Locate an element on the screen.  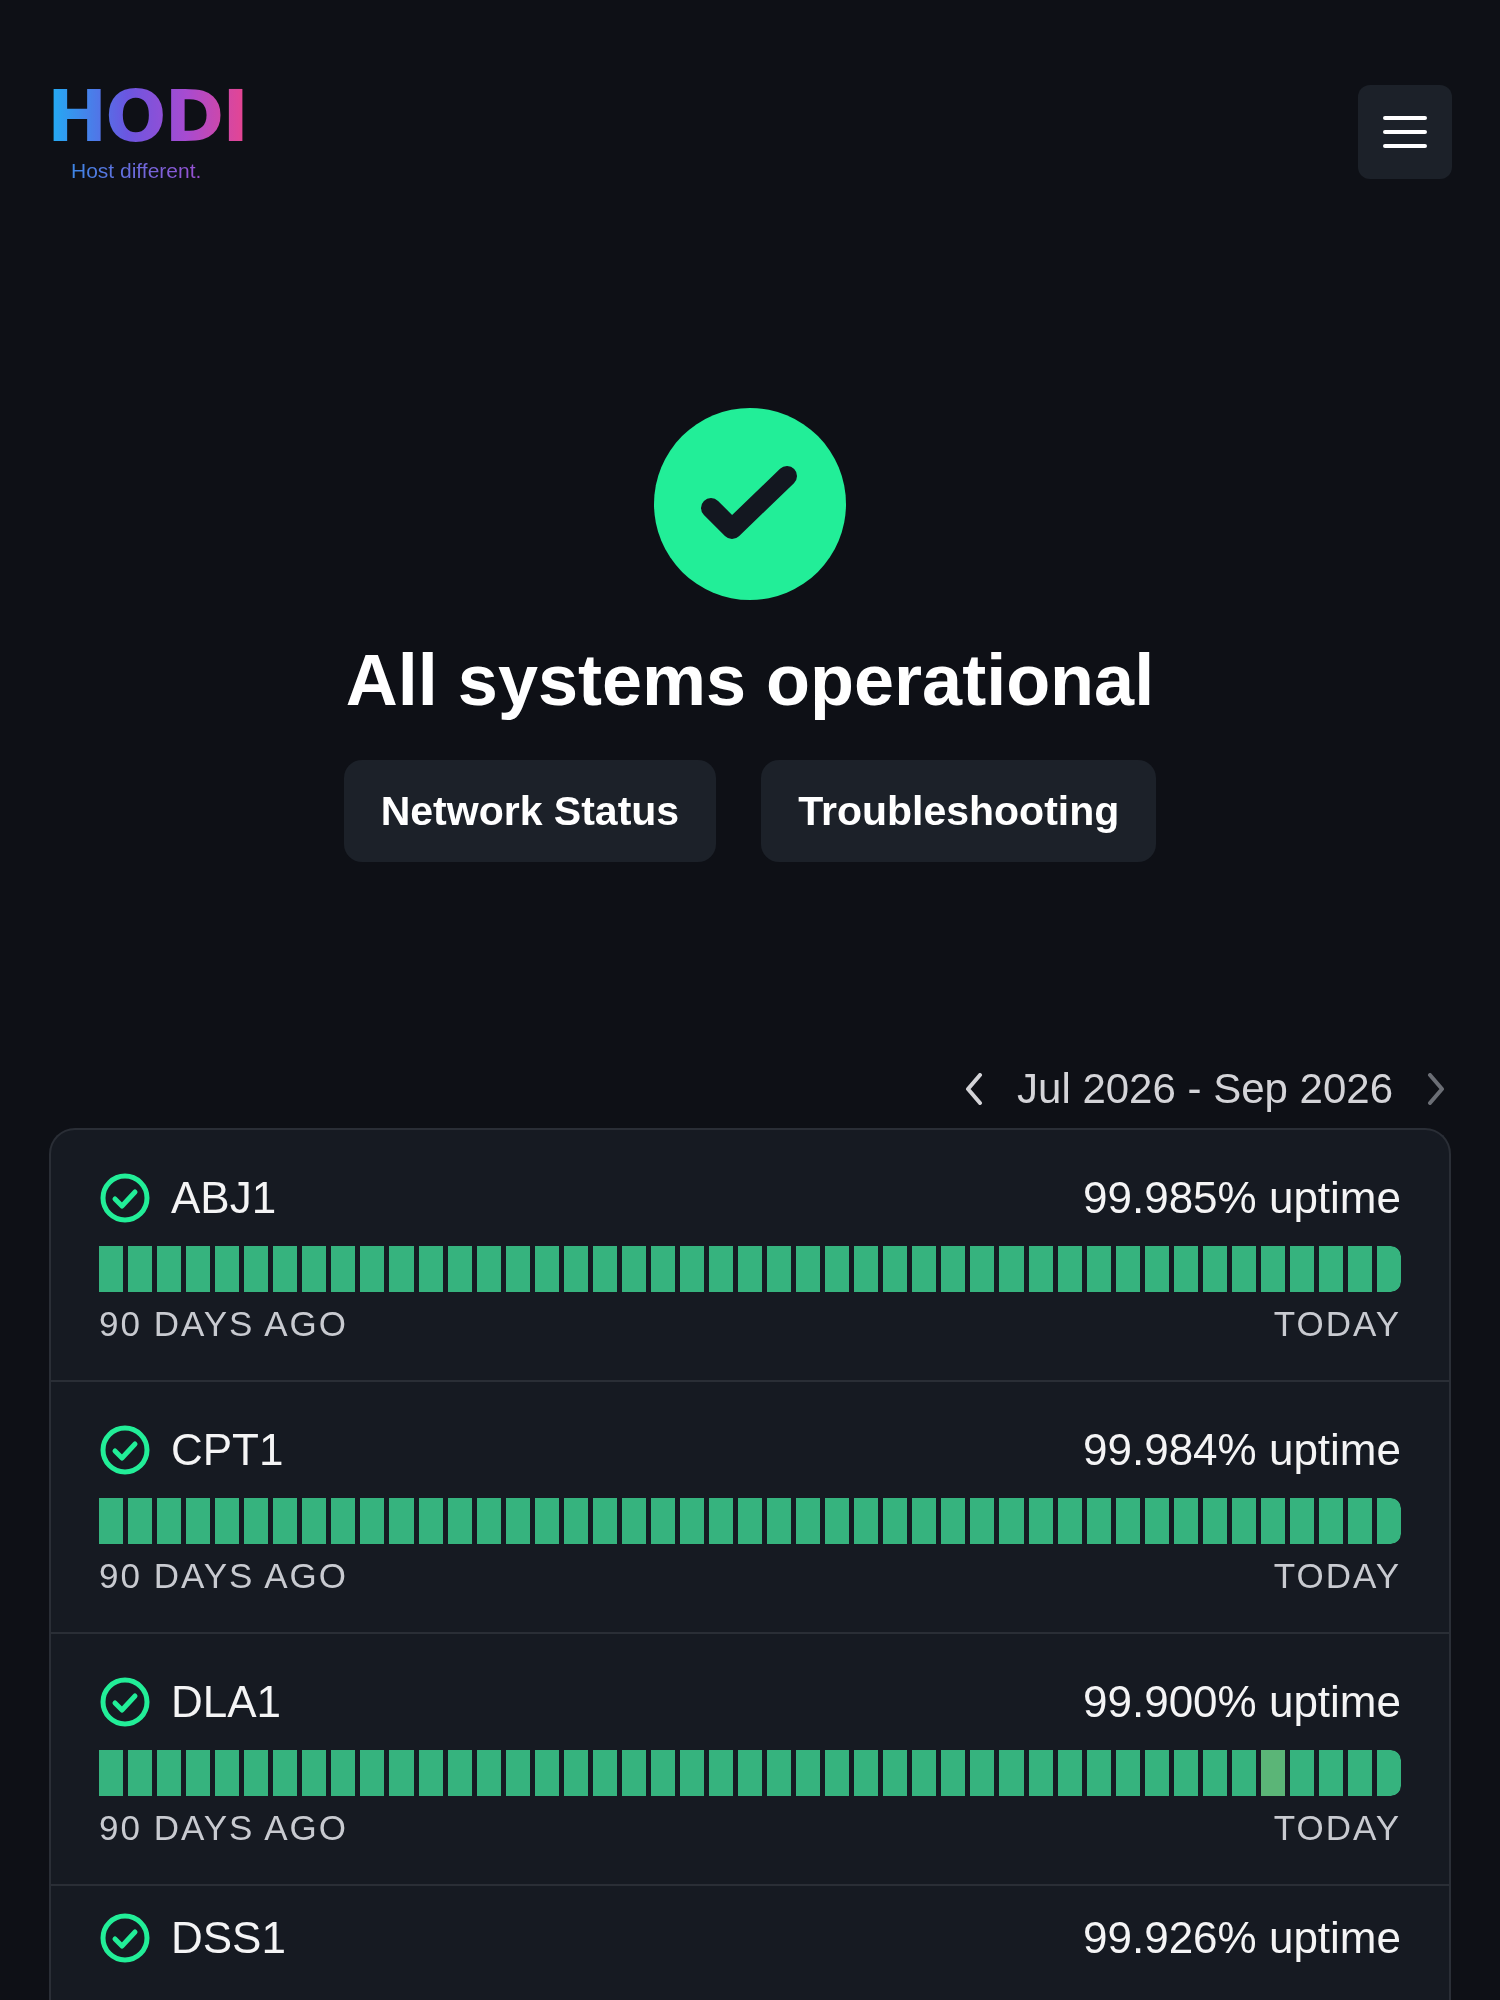
chevron-left-icon is located at coordinates (974, 1089).